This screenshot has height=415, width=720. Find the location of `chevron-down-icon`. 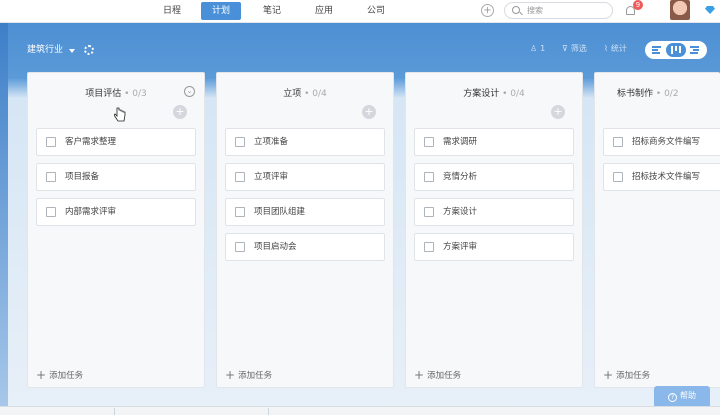

chevron-down-icon is located at coordinates (72, 51).